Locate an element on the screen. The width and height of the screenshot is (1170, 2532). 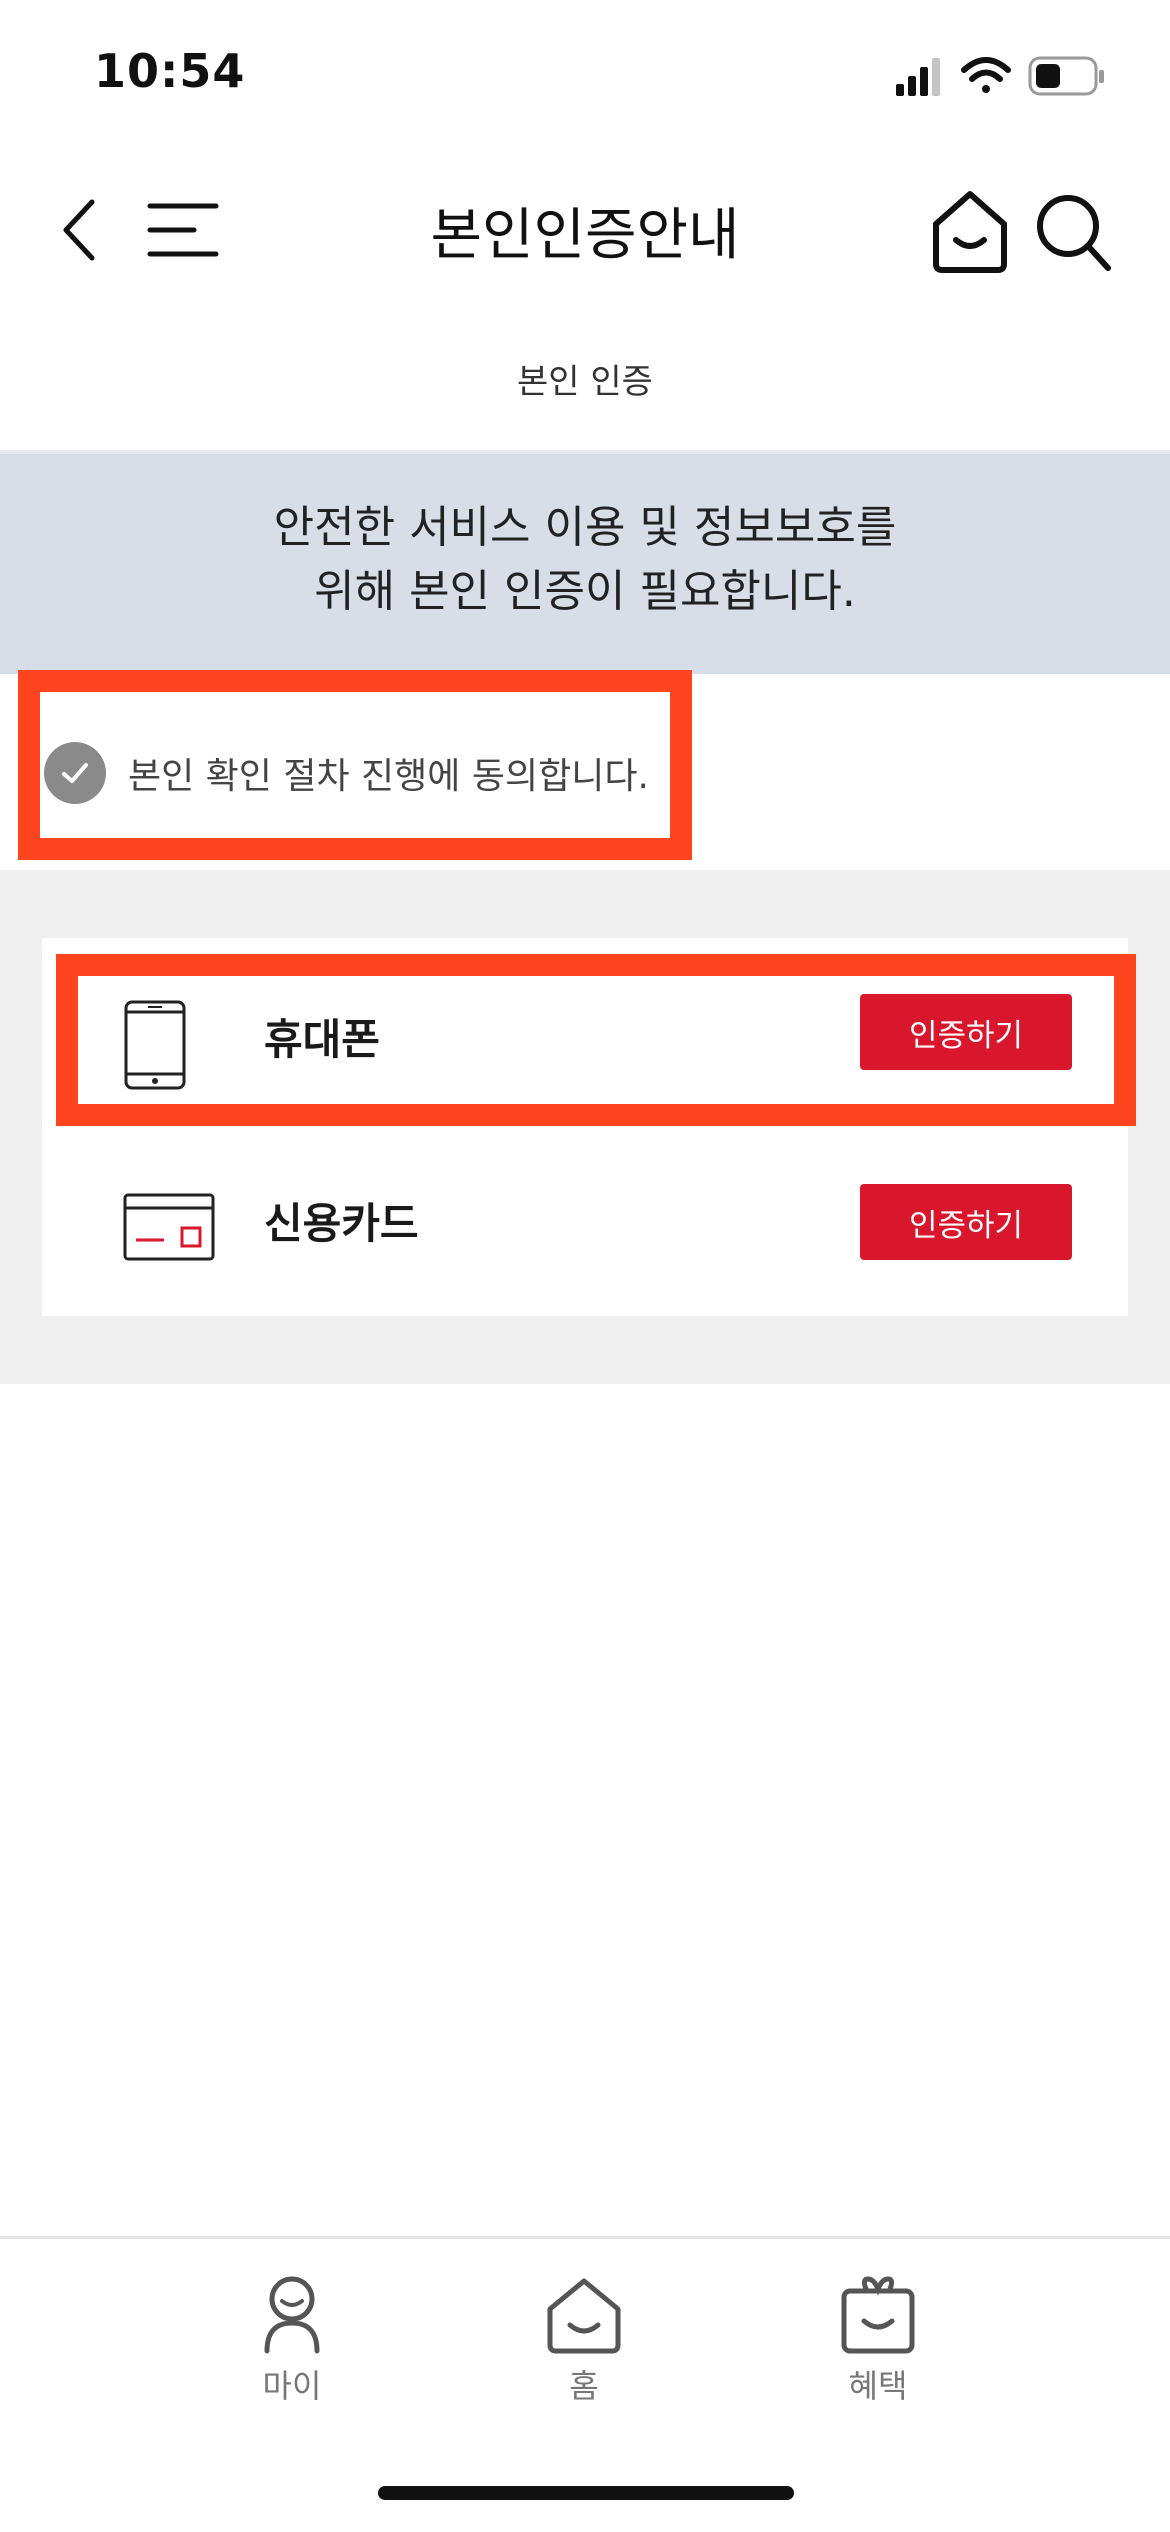
tab-benefit: 혜택 is located at coordinates (878, 2350).